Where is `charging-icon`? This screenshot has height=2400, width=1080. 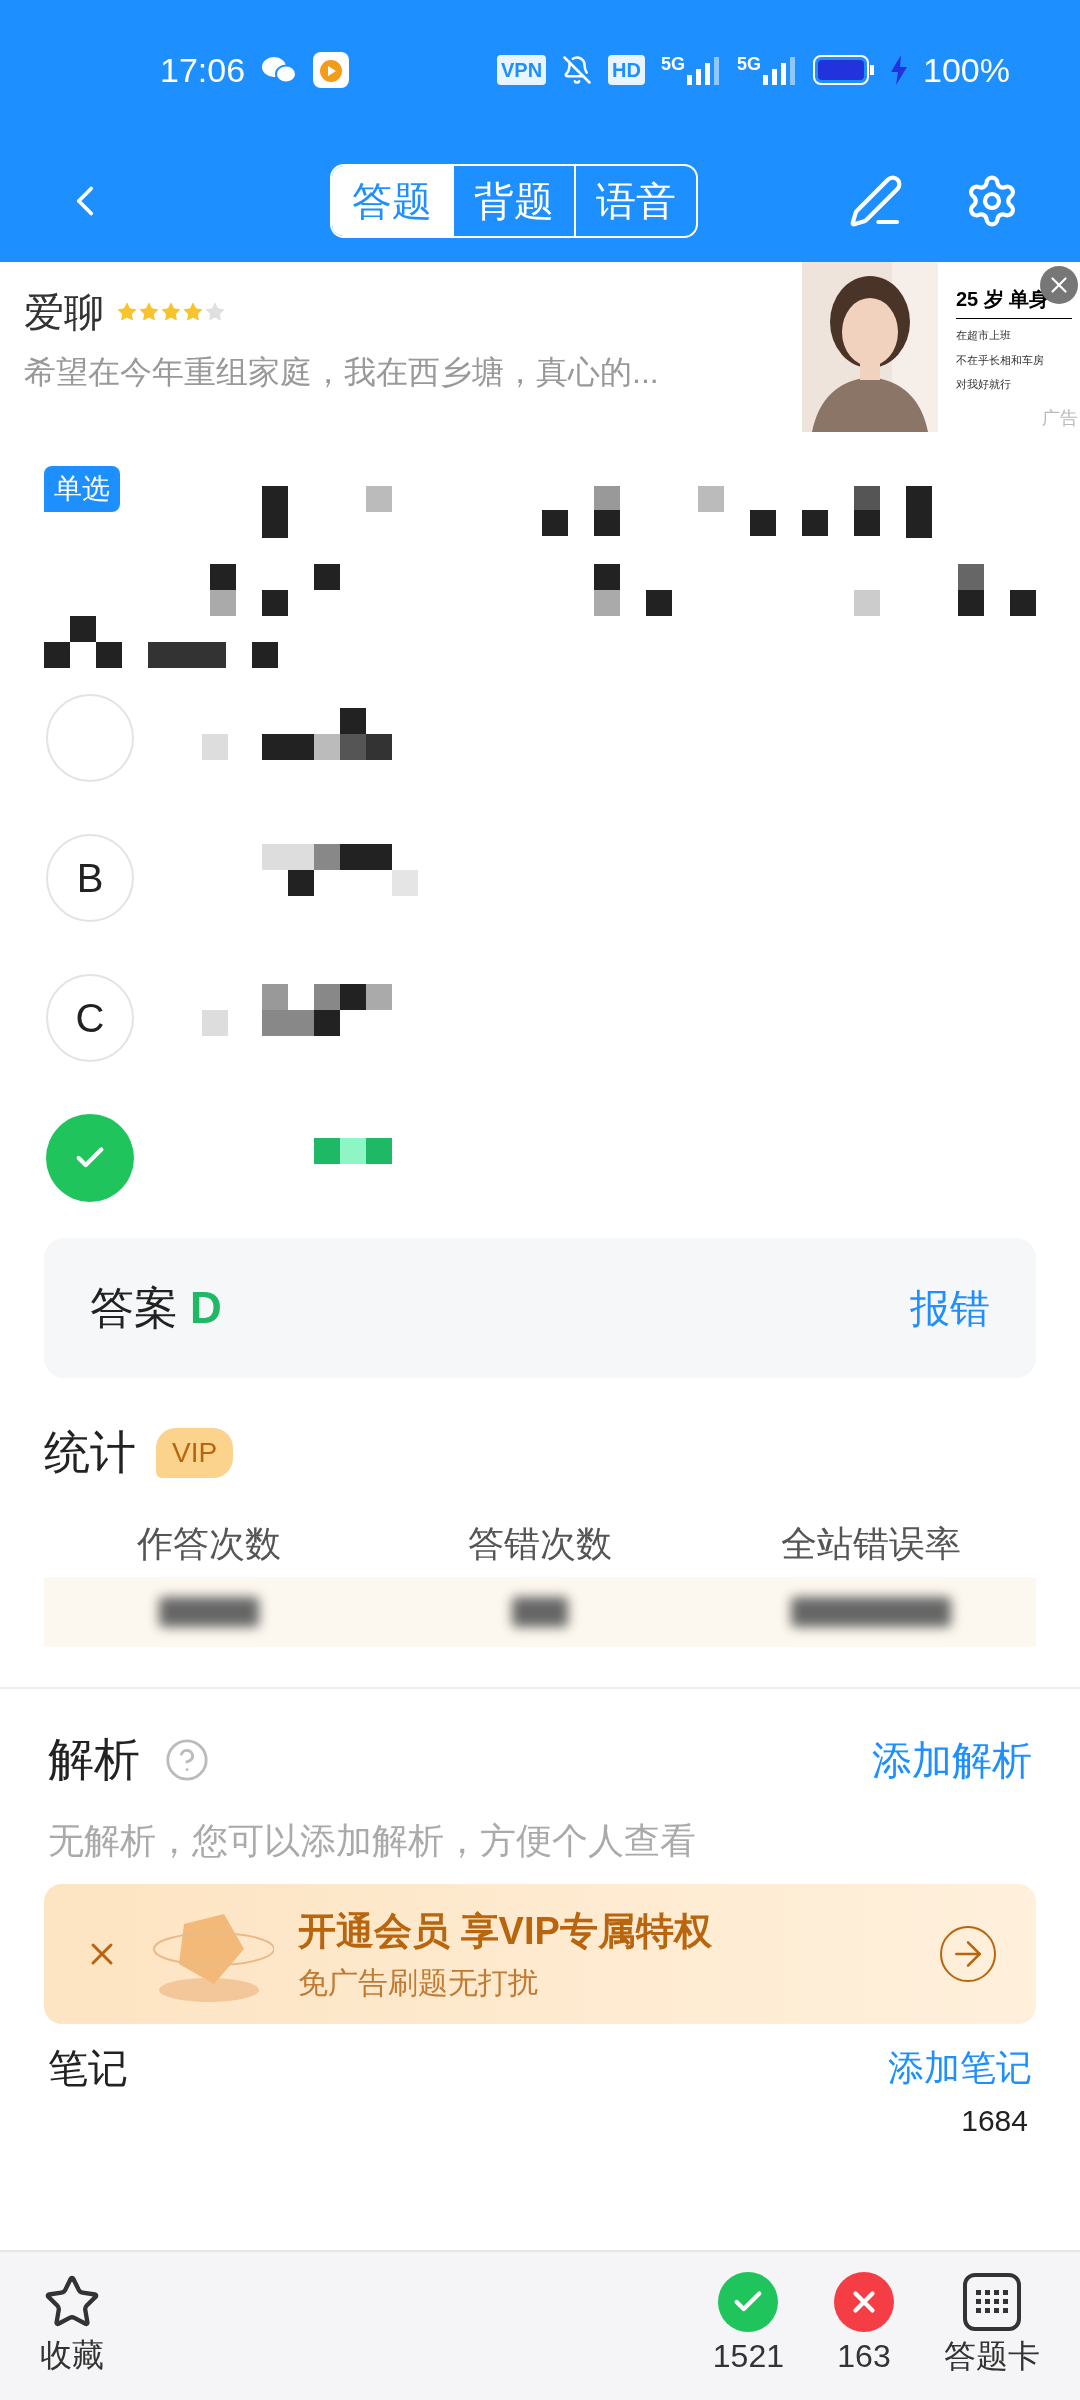 charging-icon is located at coordinates (899, 70).